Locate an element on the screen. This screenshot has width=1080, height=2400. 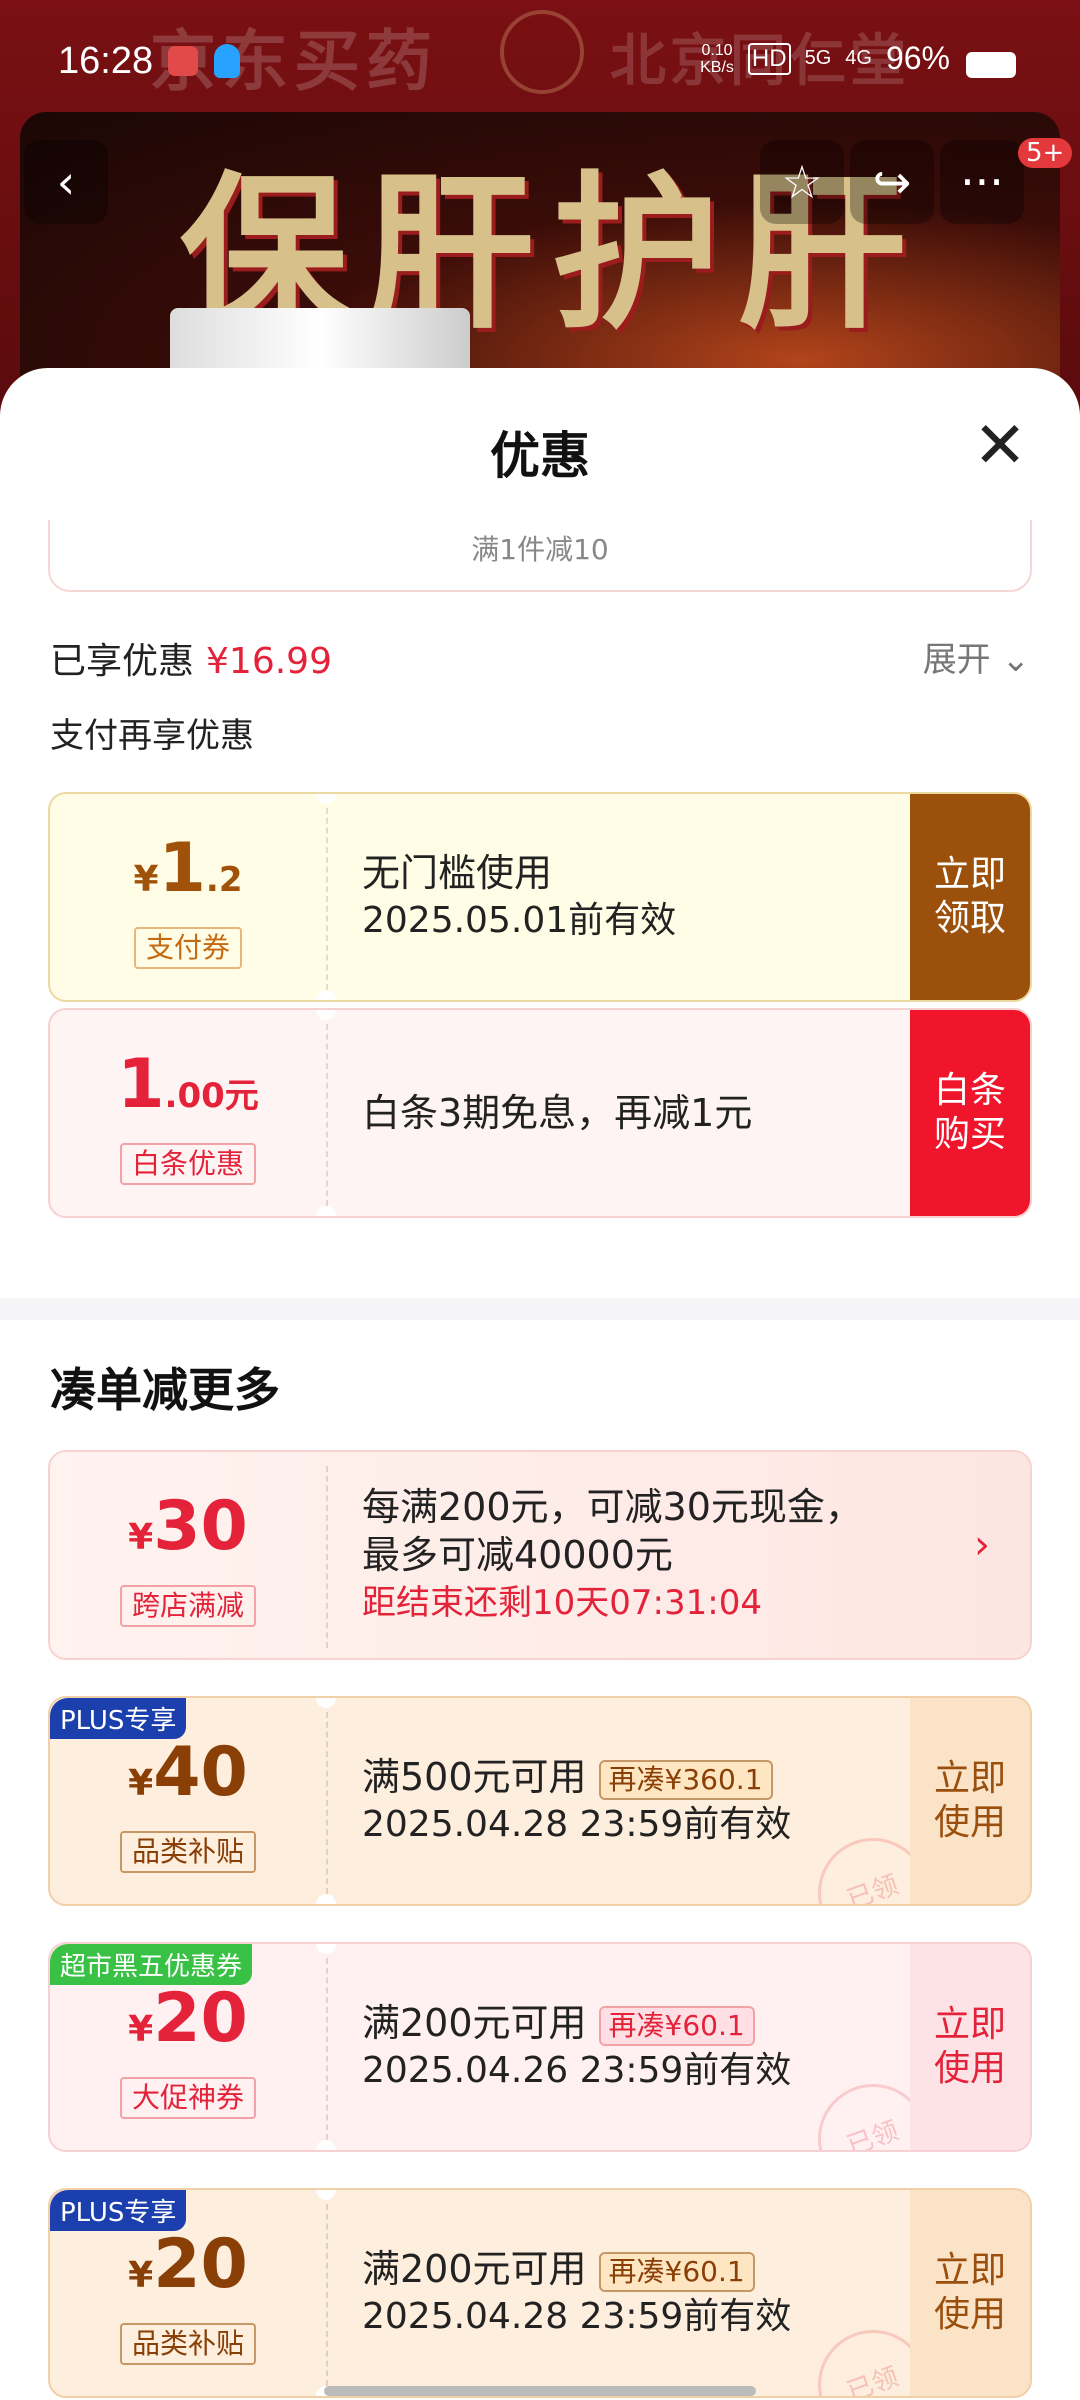
claim-button: 立即 领取 is located at coordinates (970, 897).